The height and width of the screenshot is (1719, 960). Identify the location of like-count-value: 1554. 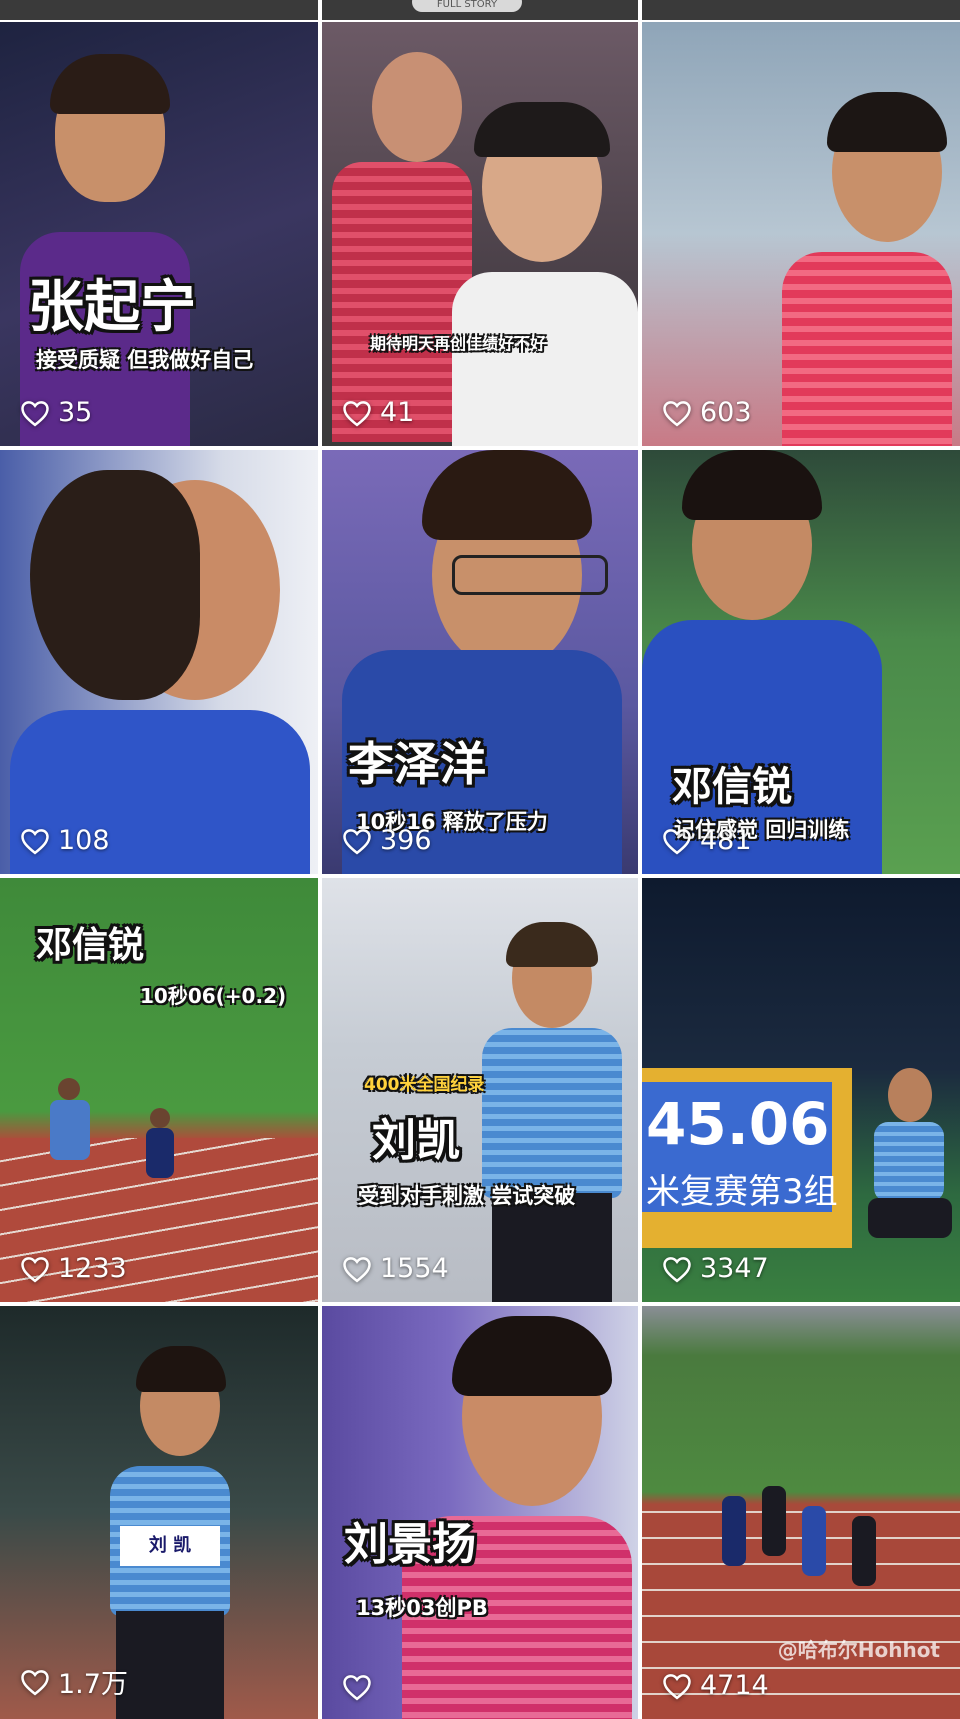
(414, 1268).